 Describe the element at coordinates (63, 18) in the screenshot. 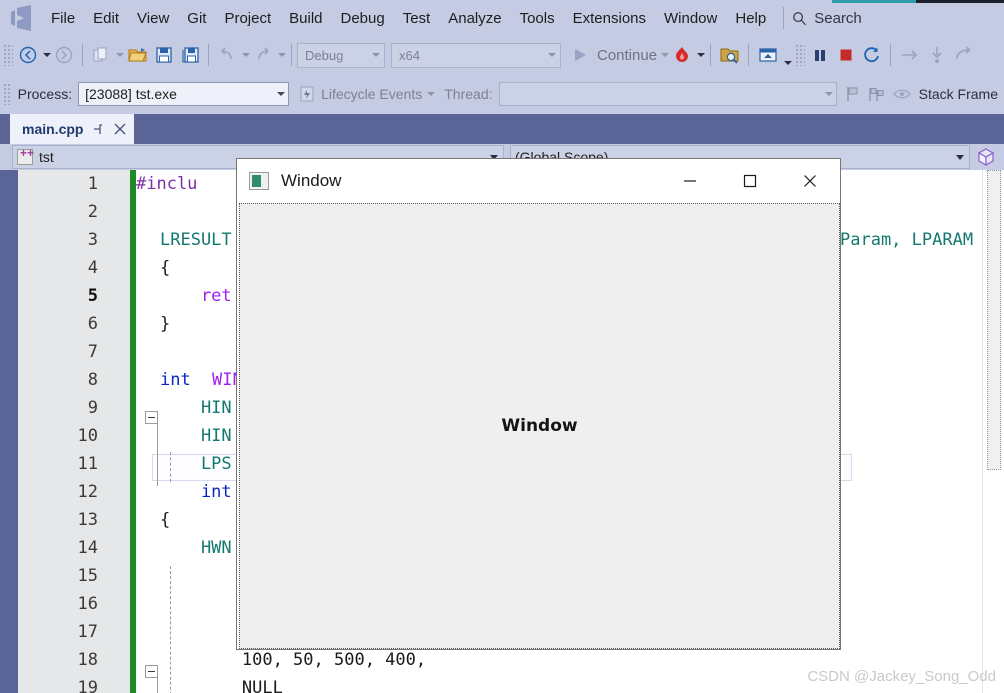

I see `menu-item-file: File` at that location.